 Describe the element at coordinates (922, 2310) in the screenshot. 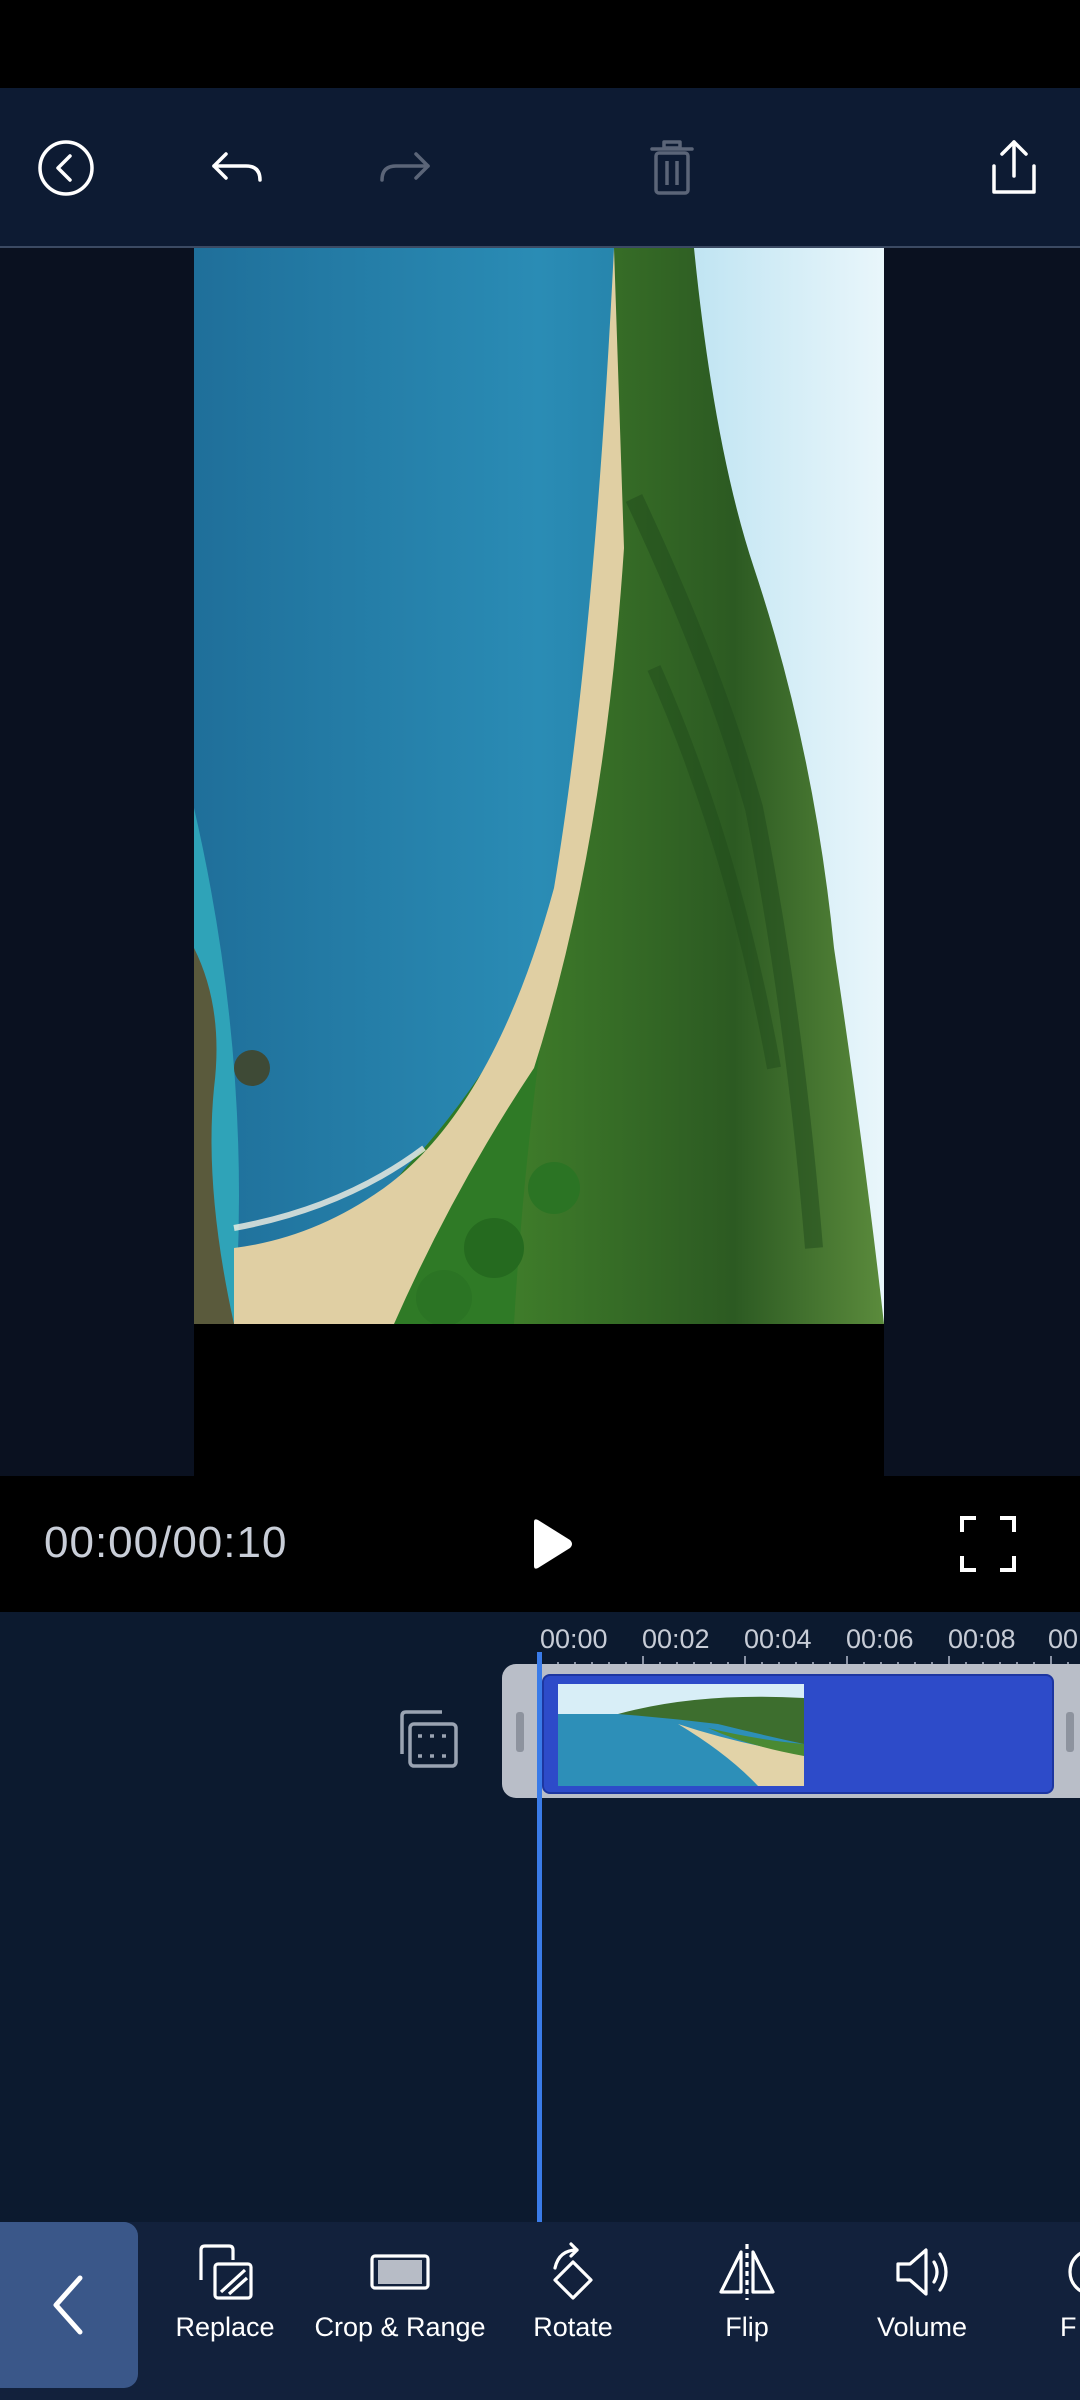

I see `tool-volume: Volume` at that location.